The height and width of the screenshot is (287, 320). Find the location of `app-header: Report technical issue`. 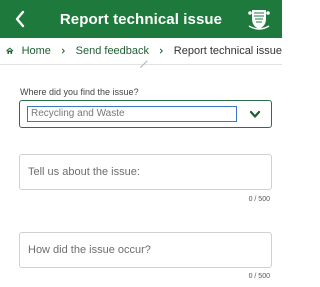

app-header: Report technical issue is located at coordinates (141, 19).